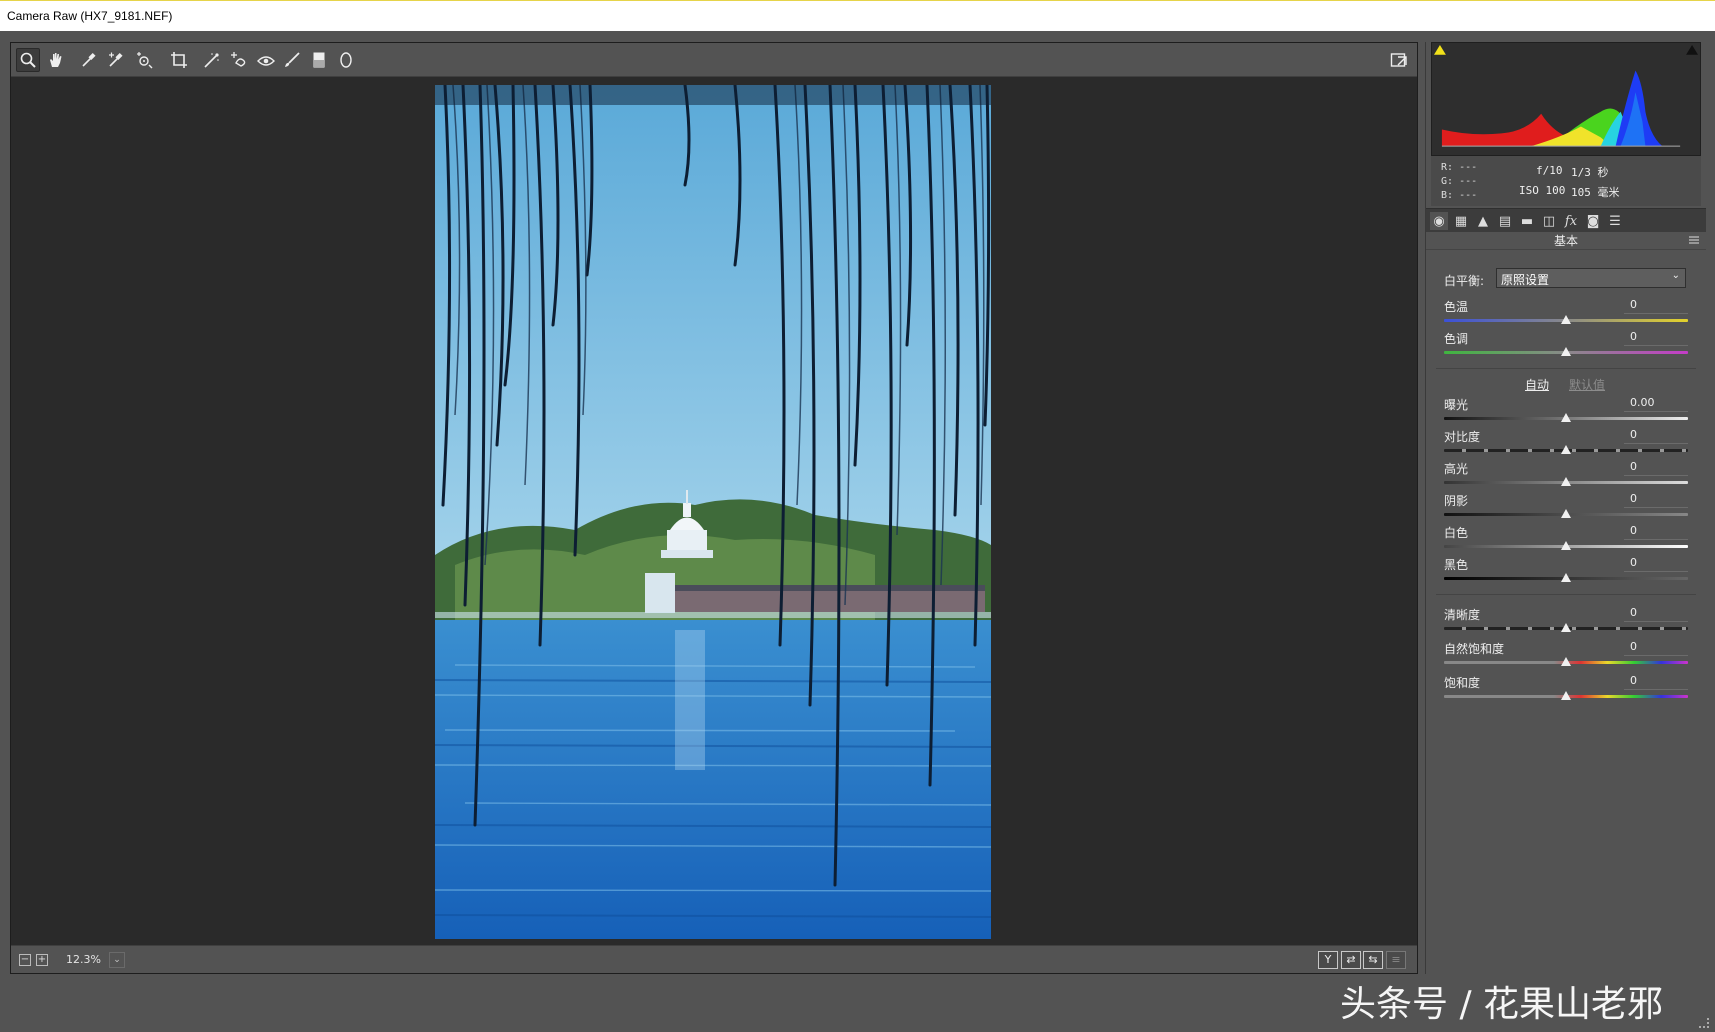 The image size is (1715, 1032). Describe the element at coordinates (1571, 221) in the screenshot. I see `tab-effects: fx` at that location.